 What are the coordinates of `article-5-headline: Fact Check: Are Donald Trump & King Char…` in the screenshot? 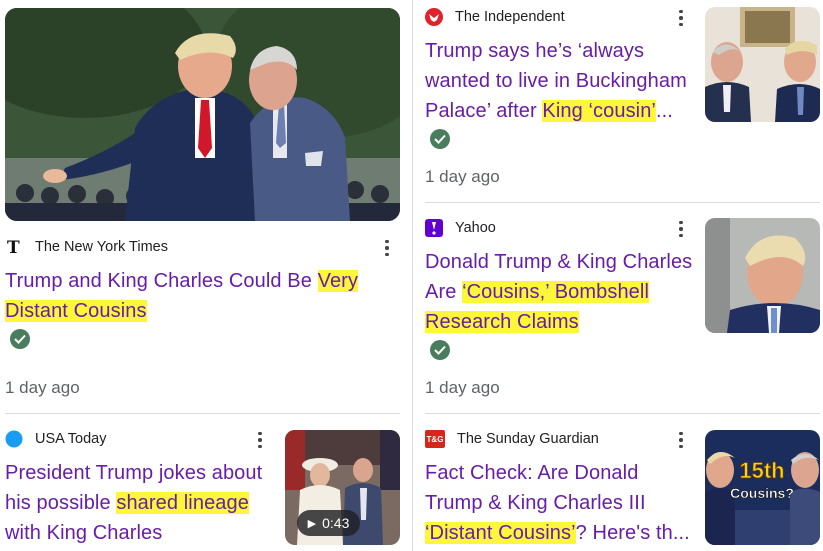 It's located at (565, 503).